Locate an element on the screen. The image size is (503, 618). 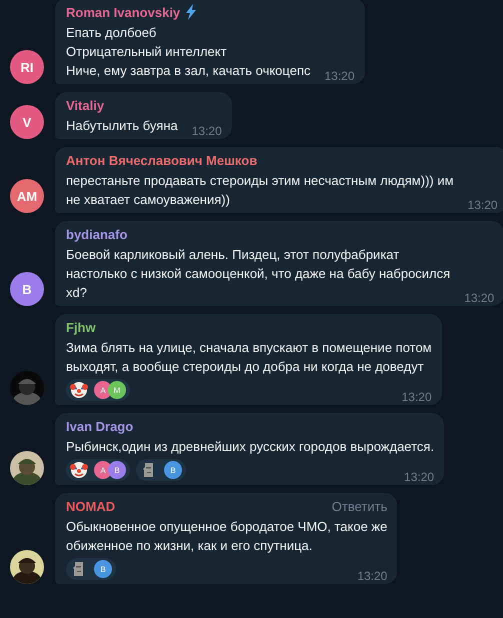
author-name: Ivan Drago is located at coordinates (100, 426).